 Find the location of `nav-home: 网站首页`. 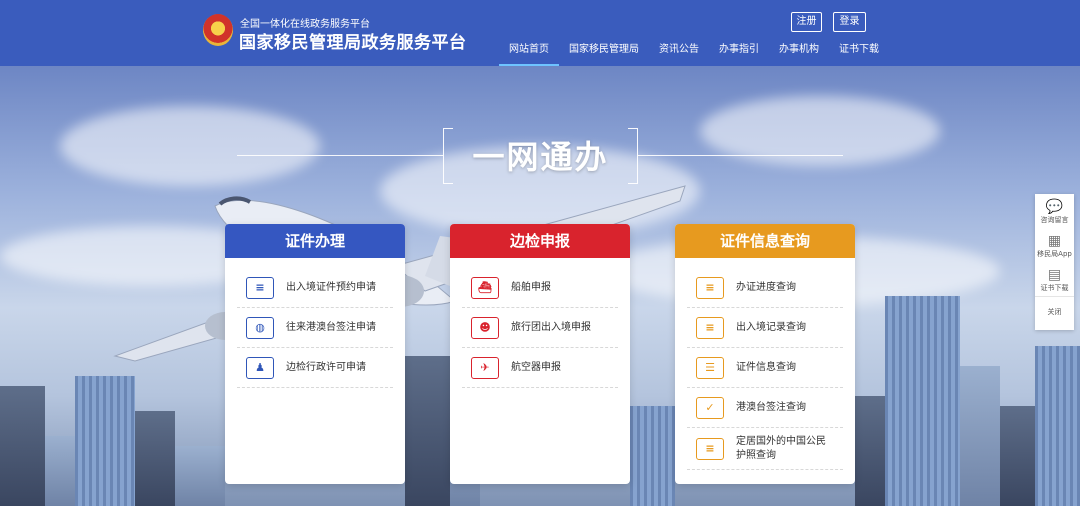

nav-home: 网站首页 is located at coordinates (529, 54).